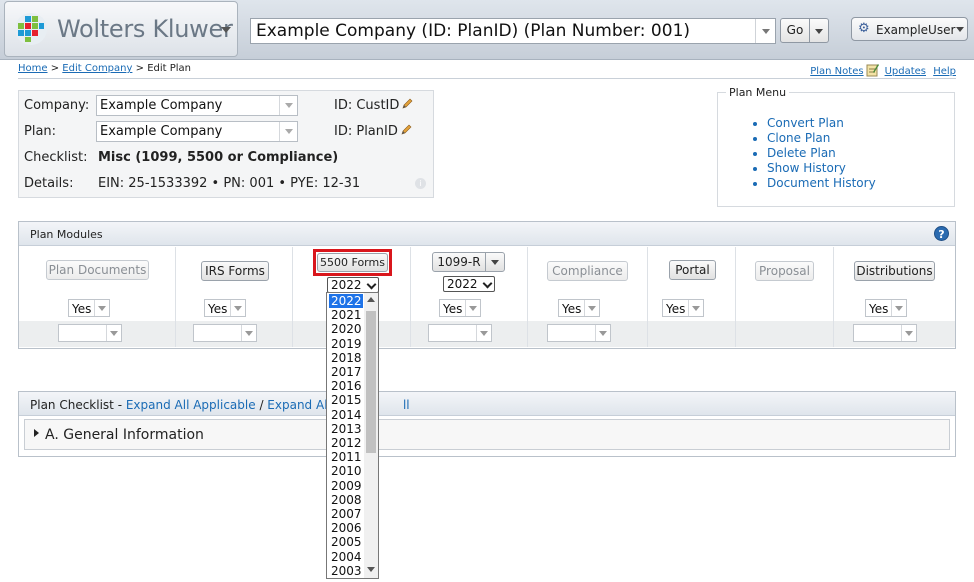 Image resolution: width=974 pixels, height=582 pixels. Describe the element at coordinates (346, 386) in the screenshot. I see `year-option-2016: 2016` at that location.